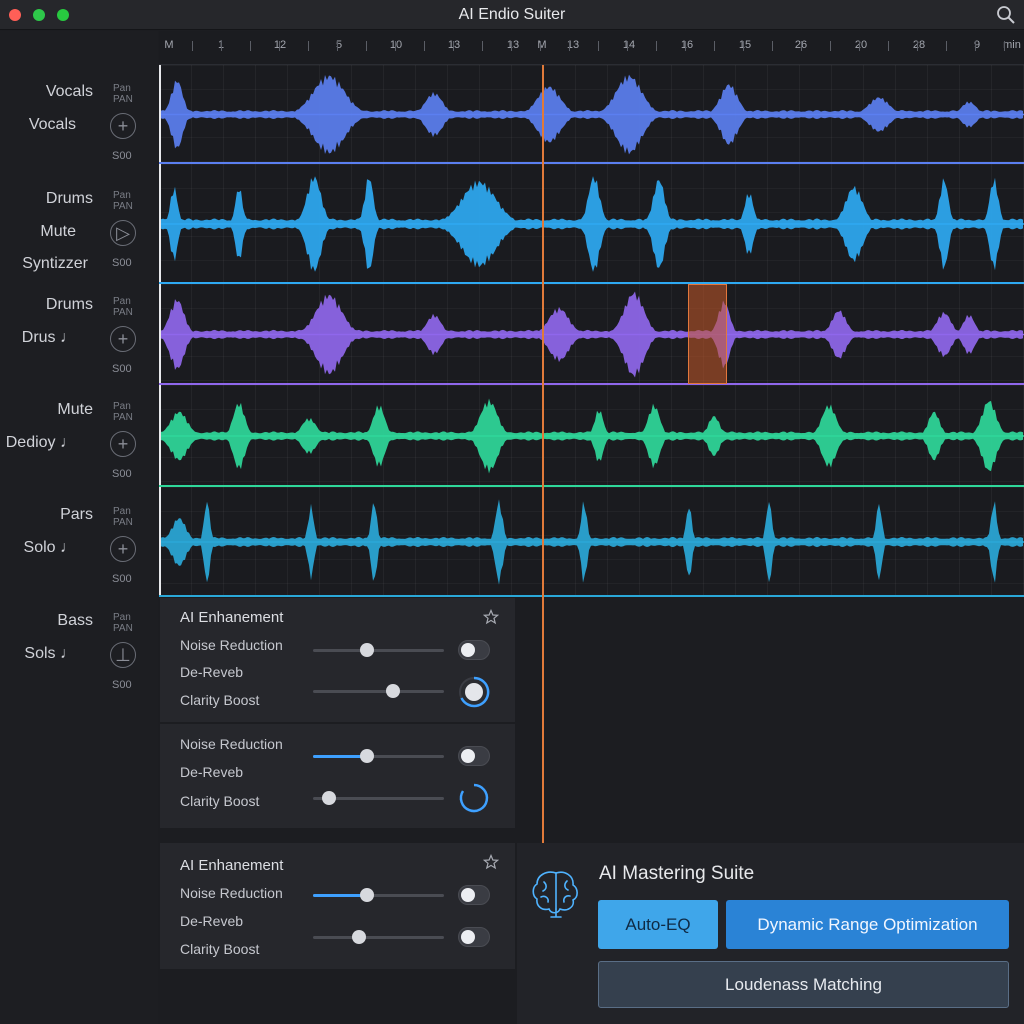 Image resolution: width=1024 pixels, height=1024 pixels. I want to click on track-label: Dedioy ♩, so click(41, 443).